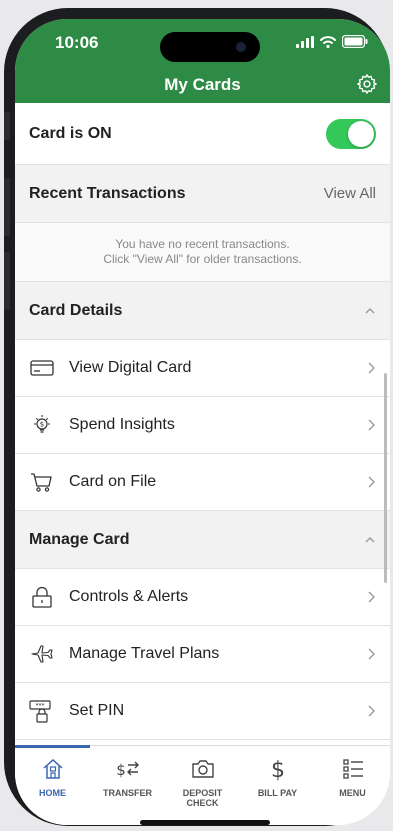 This screenshot has height=831, width=393. What do you see at coordinates (202, 368) in the screenshot?
I see `view-digital-card-item: View Digital Card` at bounding box center [202, 368].